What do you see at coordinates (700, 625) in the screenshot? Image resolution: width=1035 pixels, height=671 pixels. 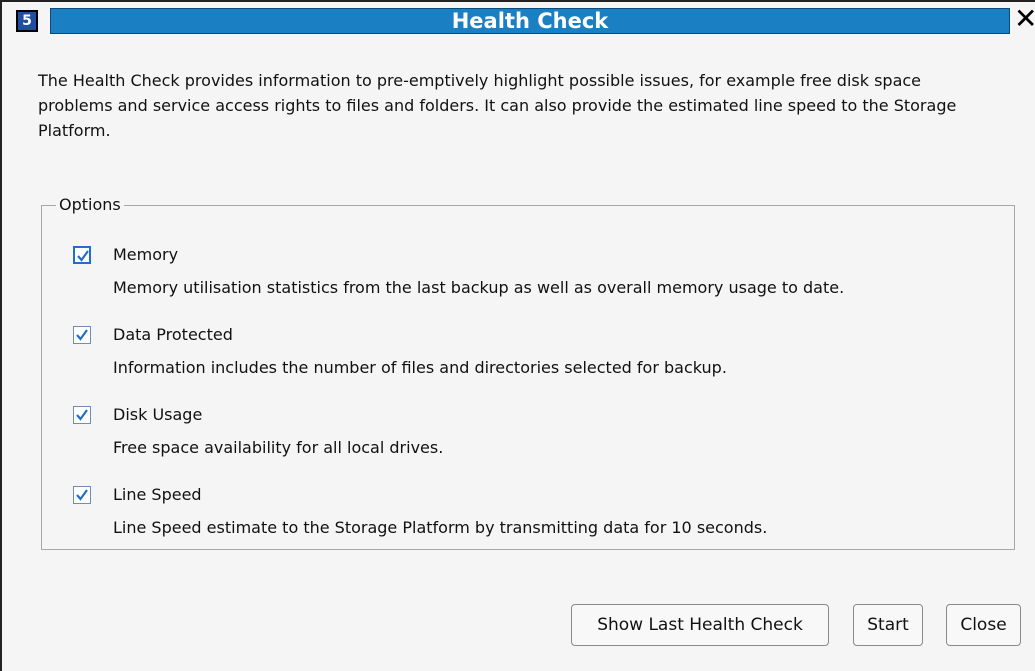 I see `show-last-health-check-button: Show Last Health Check` at bounding box center [700, 625].